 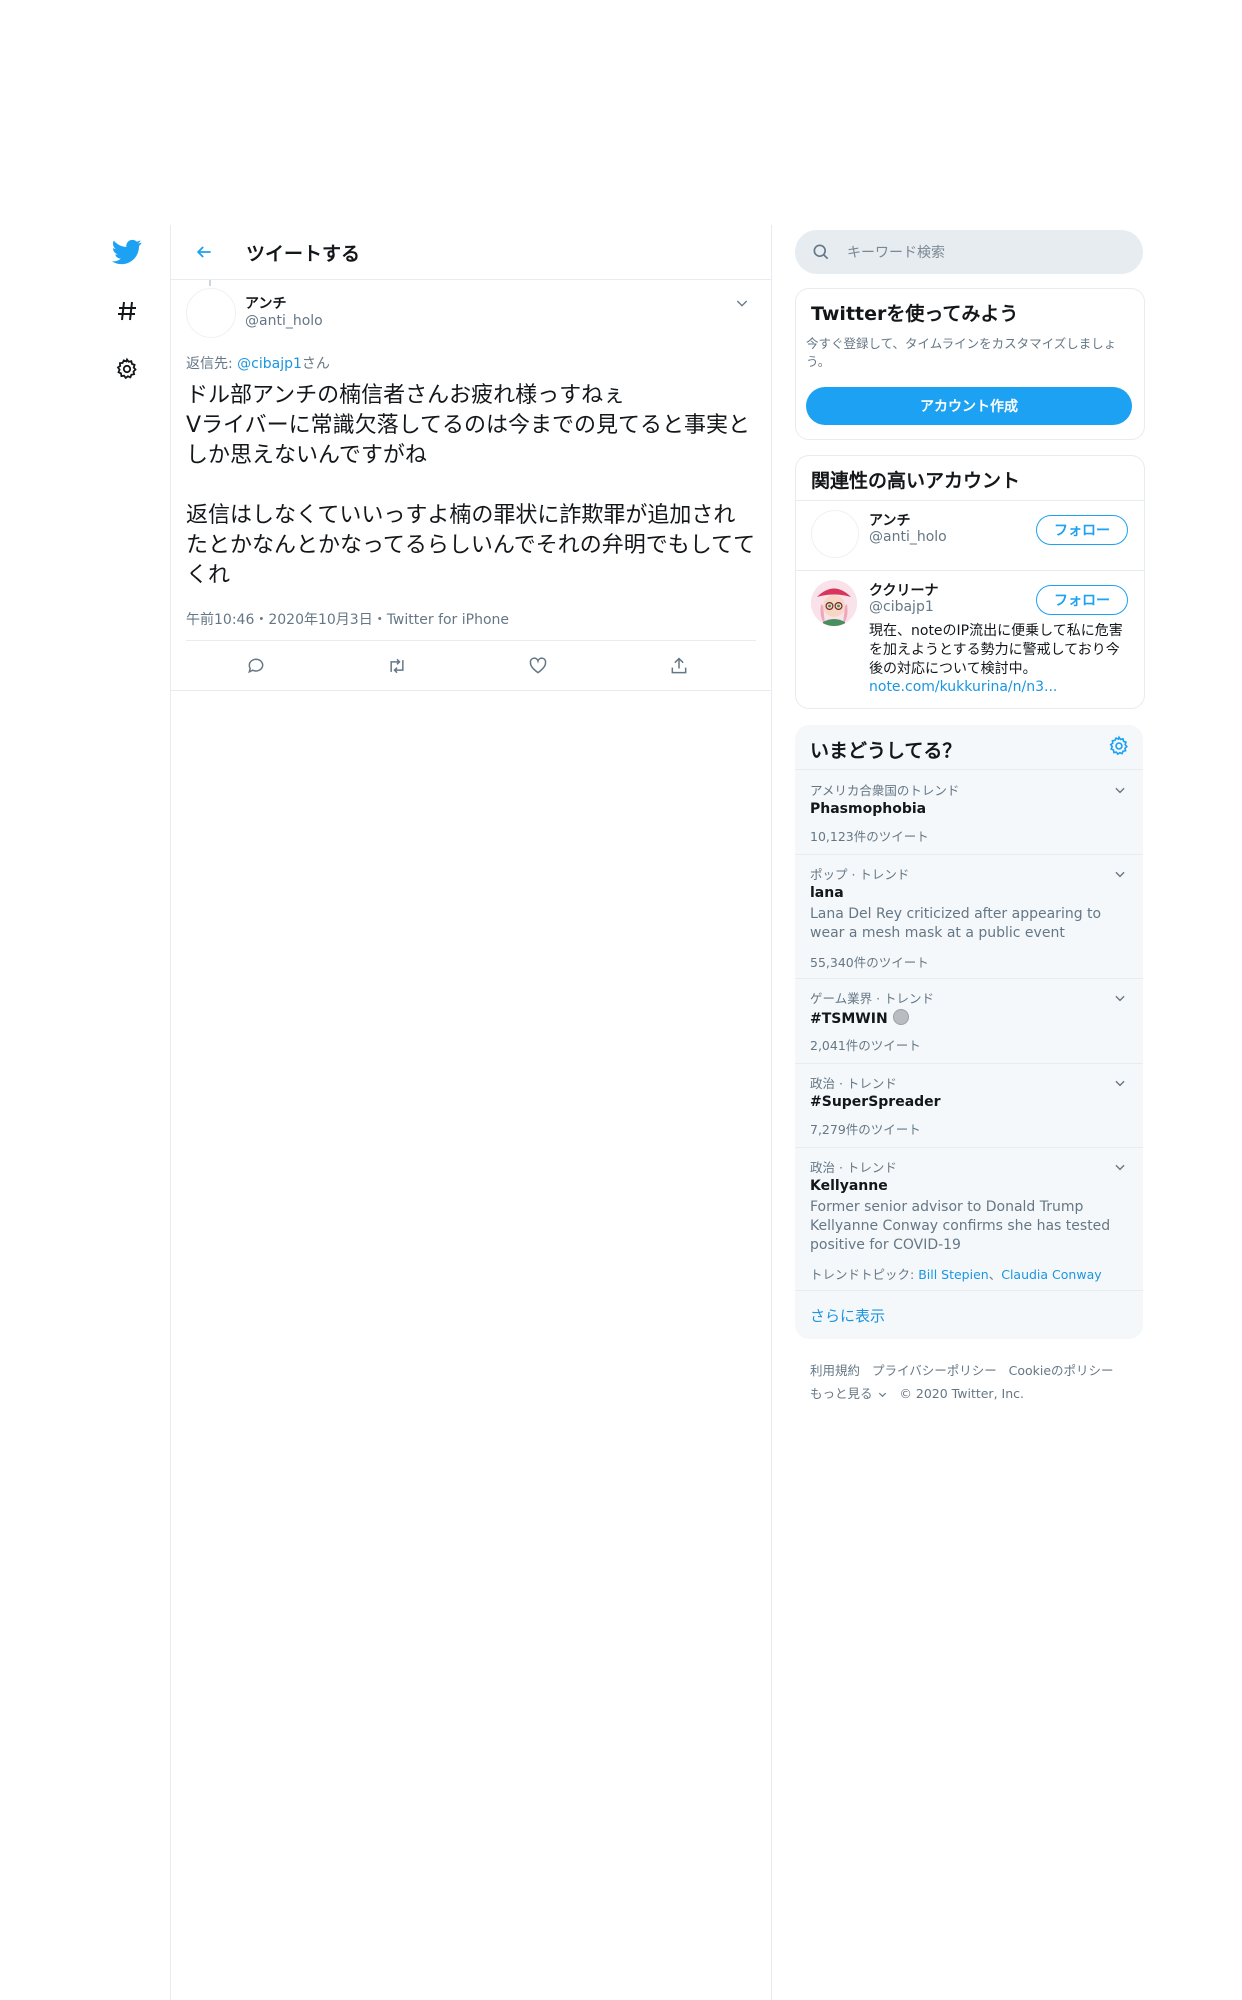 What do you see at coordinates (127, 369) in the screenshot?
I see `settings-gear-icon` at bounding box center [127, 369].